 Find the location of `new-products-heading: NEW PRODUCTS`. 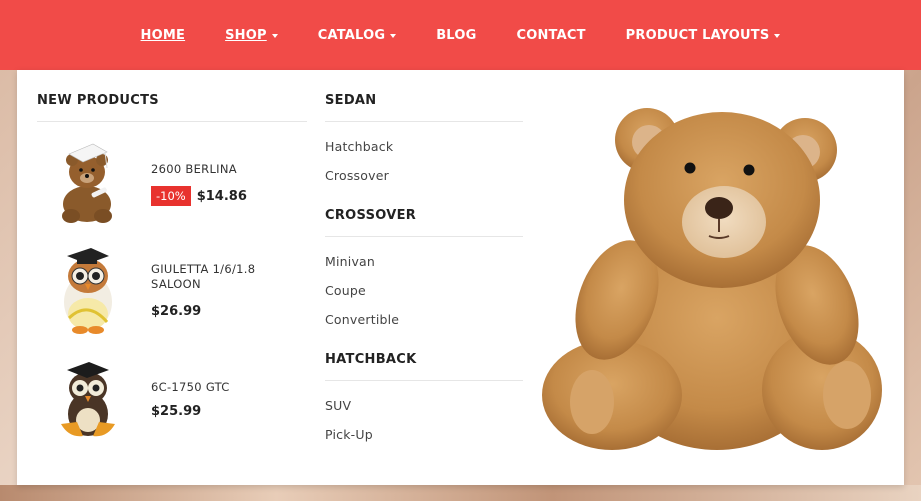

new-products-heading: NEW PRODUCTS is located at coordinates (98, 100).